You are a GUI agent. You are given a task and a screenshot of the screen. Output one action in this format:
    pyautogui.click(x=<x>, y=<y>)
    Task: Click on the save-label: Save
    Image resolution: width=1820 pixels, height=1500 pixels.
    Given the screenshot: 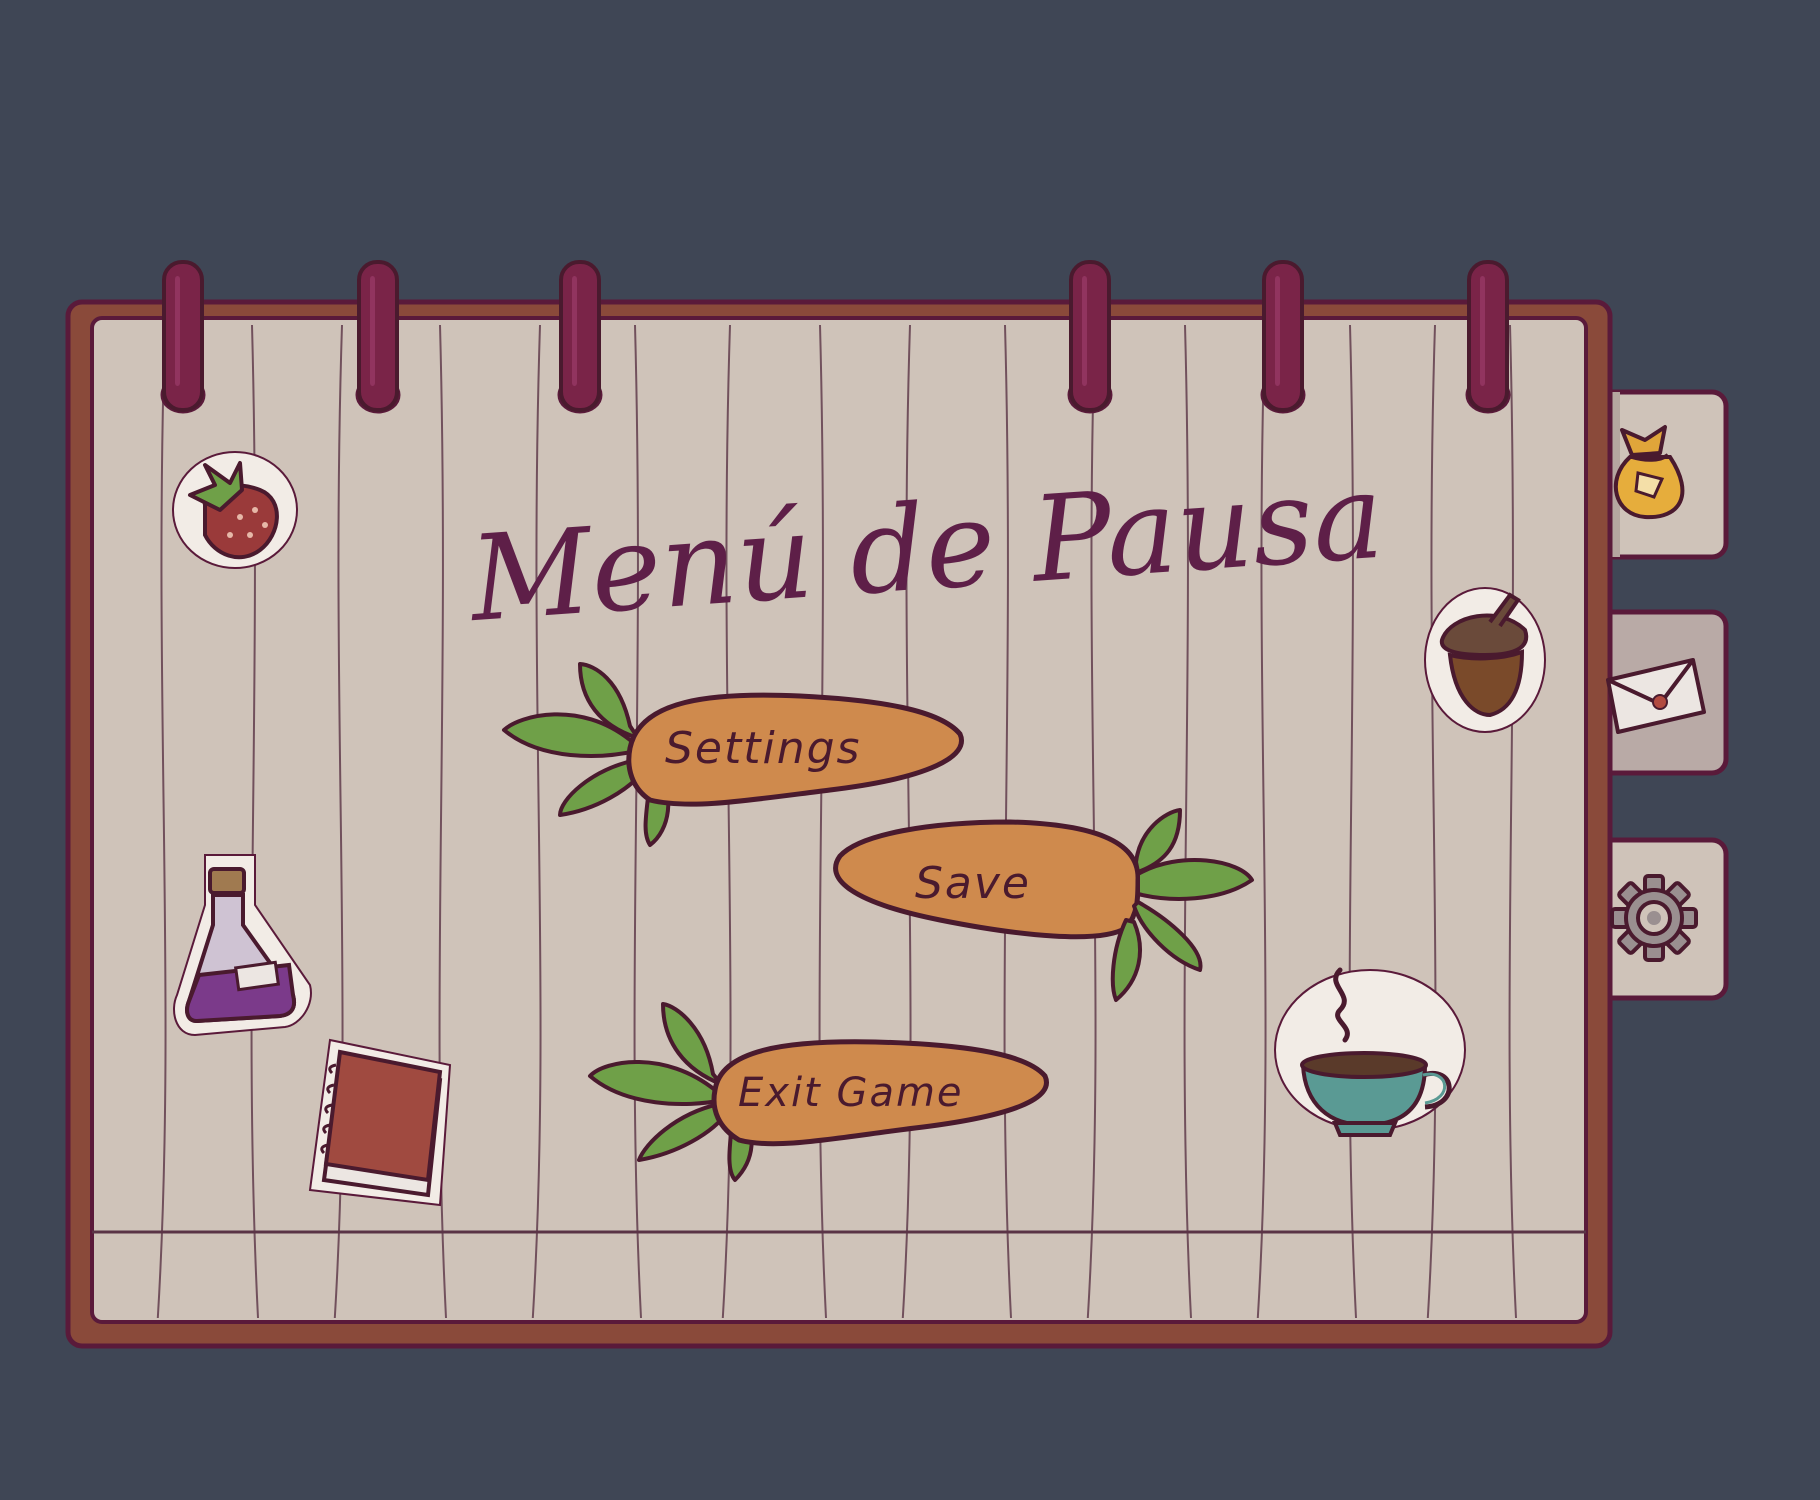 What is the action you would take?
    pyautogui.click(x=973, y=883)
    